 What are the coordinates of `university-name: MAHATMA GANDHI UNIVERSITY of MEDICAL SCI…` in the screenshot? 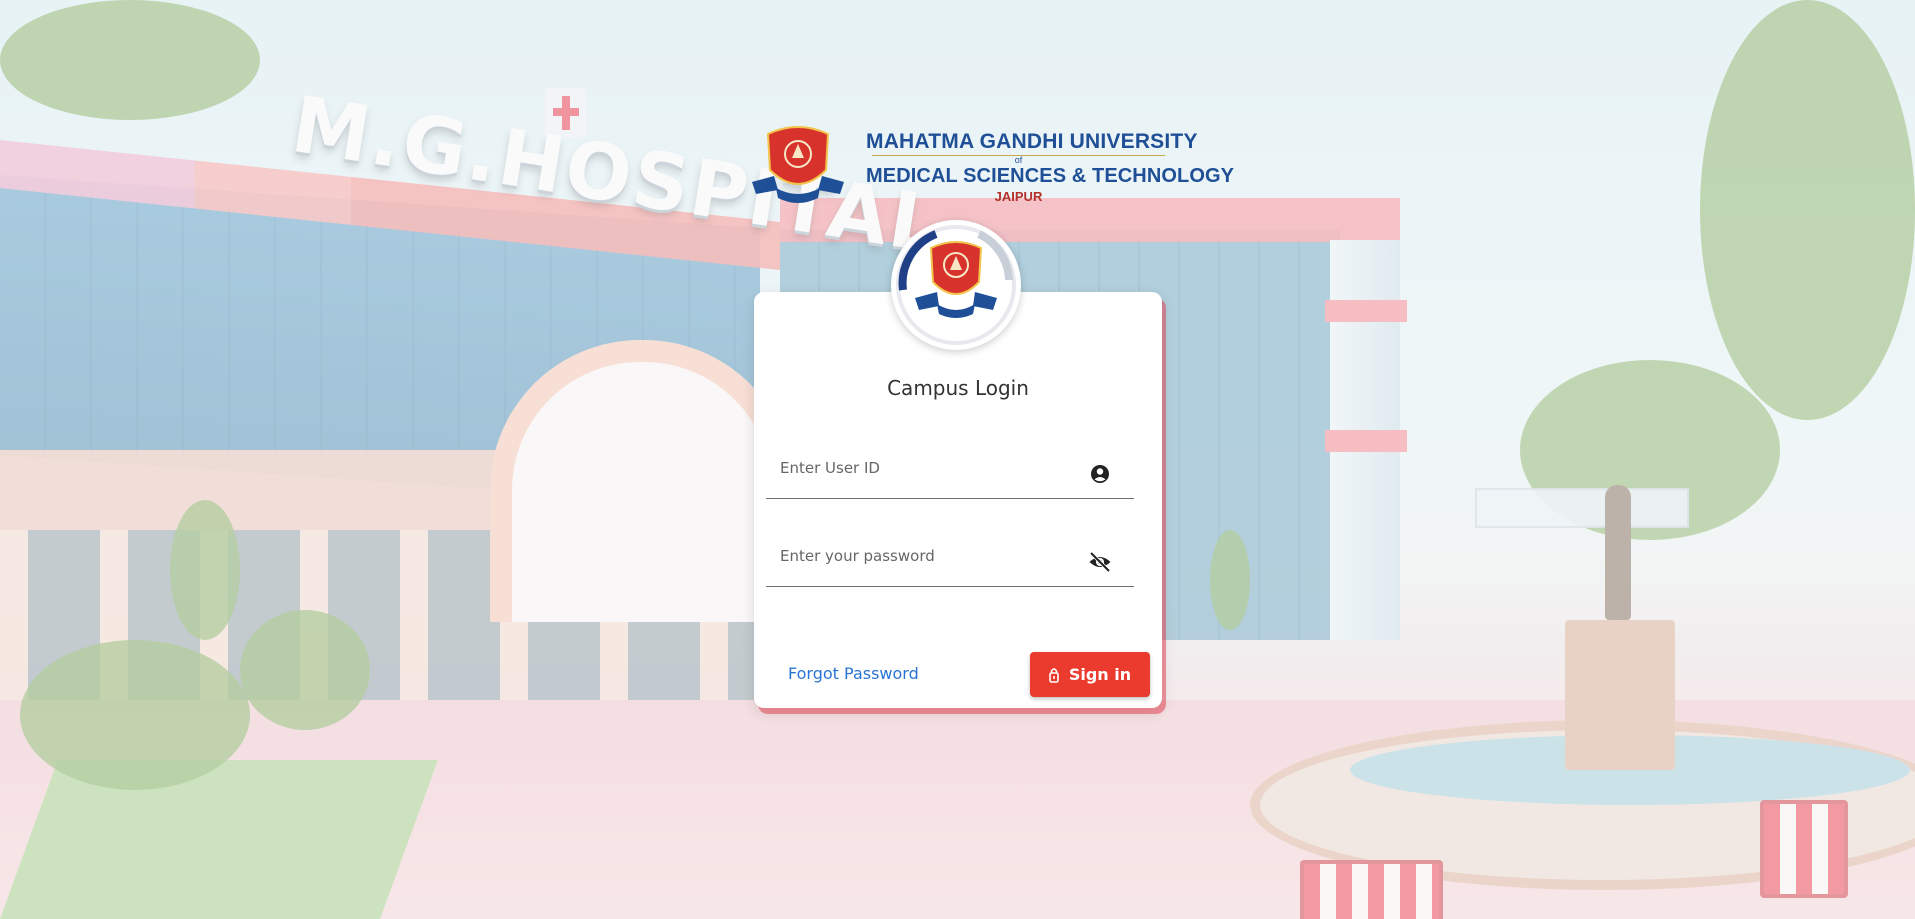 It's located at (1050, 167).